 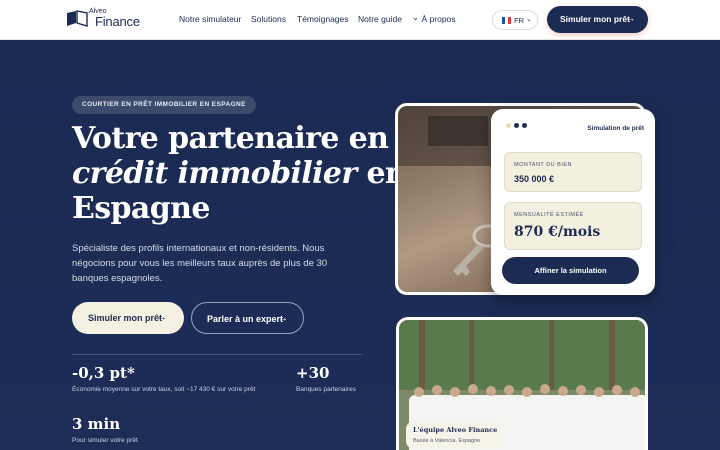 What do you see at coordinates (77, 18) in the screenshot?
I see `book-logo-icon` at bounding box center [77, 18].